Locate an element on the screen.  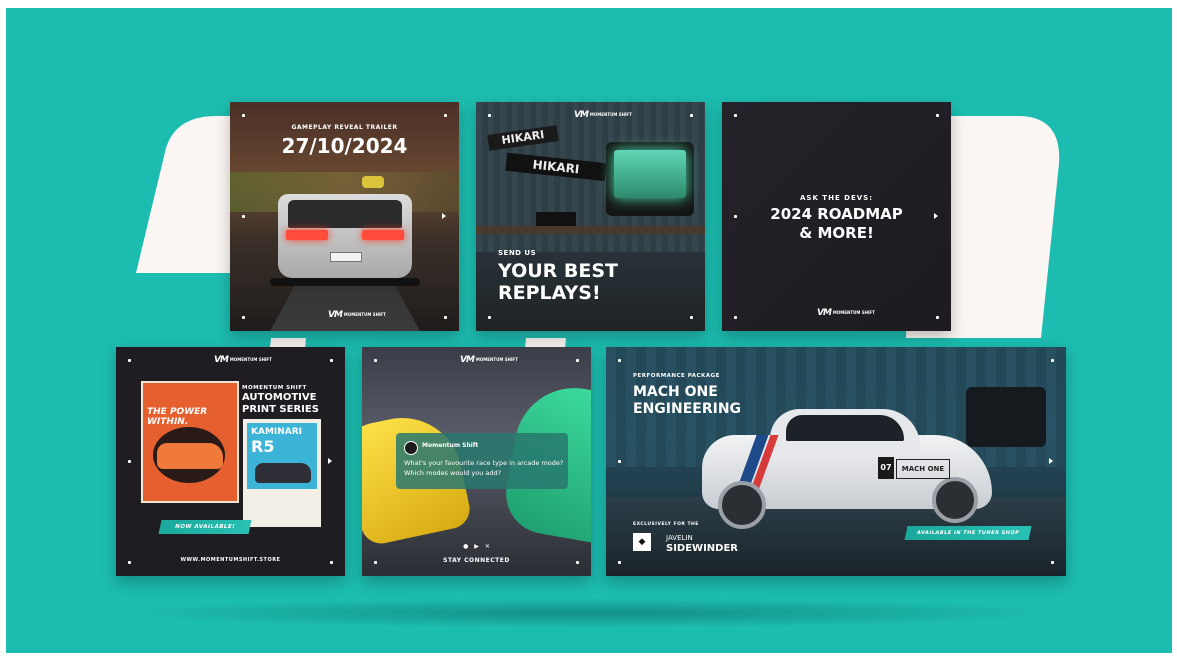
facebook-icon: ● is located at coordinates (465, 546).